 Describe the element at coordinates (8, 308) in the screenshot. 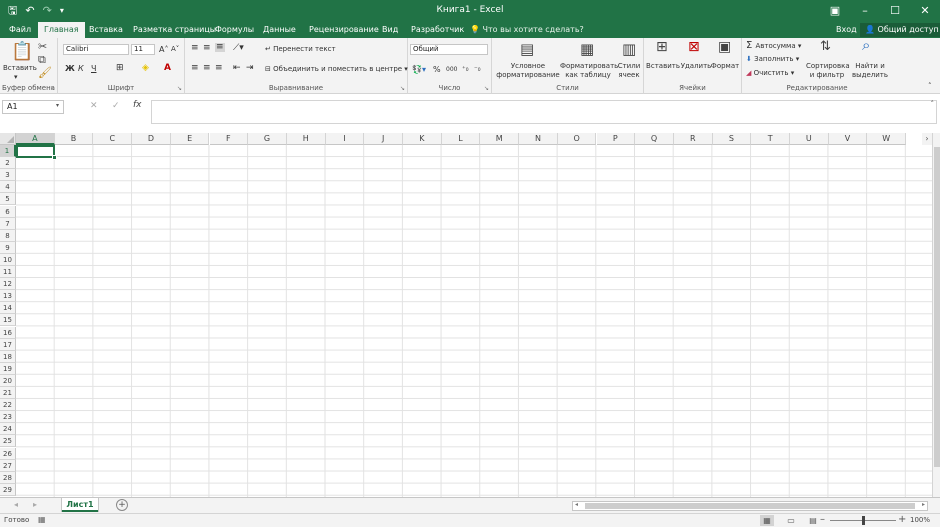

I see `row-header: 14` at that location.